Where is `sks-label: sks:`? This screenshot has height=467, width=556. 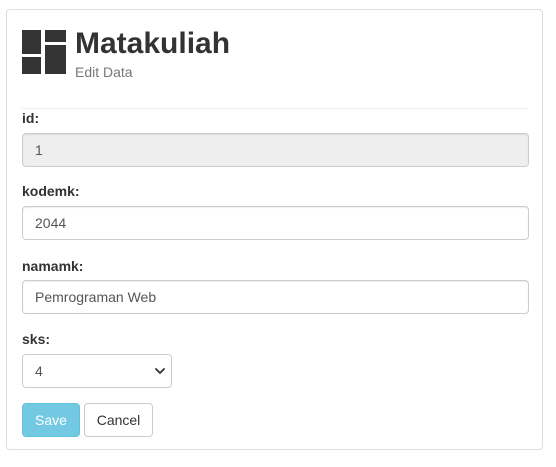 sks-label: sks: is located at coordinates (36, 339).